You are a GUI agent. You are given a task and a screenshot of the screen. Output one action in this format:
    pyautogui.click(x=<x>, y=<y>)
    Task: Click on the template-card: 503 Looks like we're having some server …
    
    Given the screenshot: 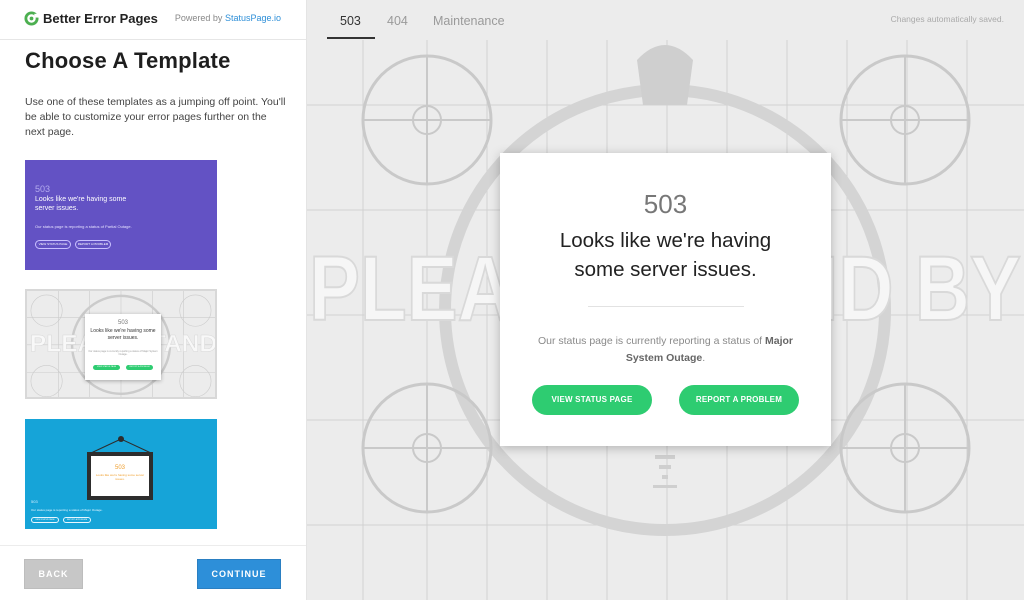 What is the action you would take?
    pyautogui.click(x=123, y=347)
    